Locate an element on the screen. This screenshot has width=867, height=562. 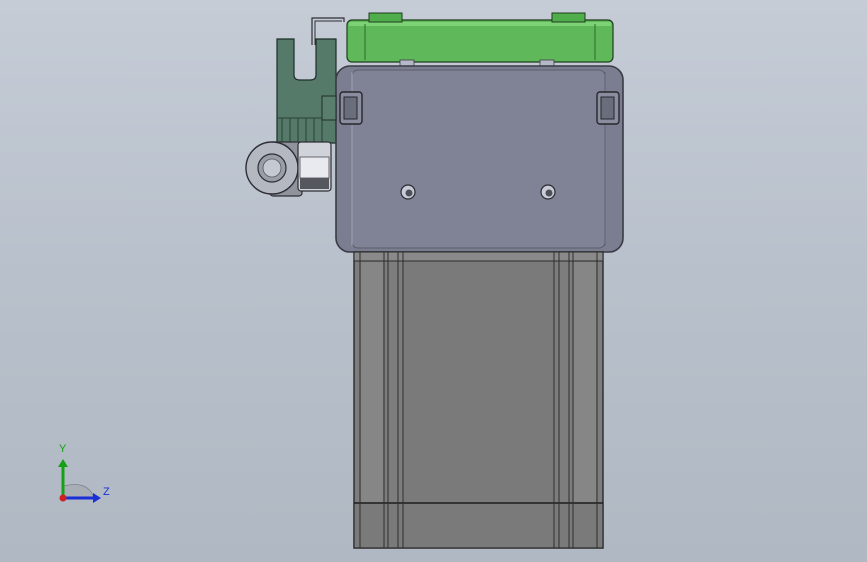
z-axis-arrow is located at coordinates (97, 498).